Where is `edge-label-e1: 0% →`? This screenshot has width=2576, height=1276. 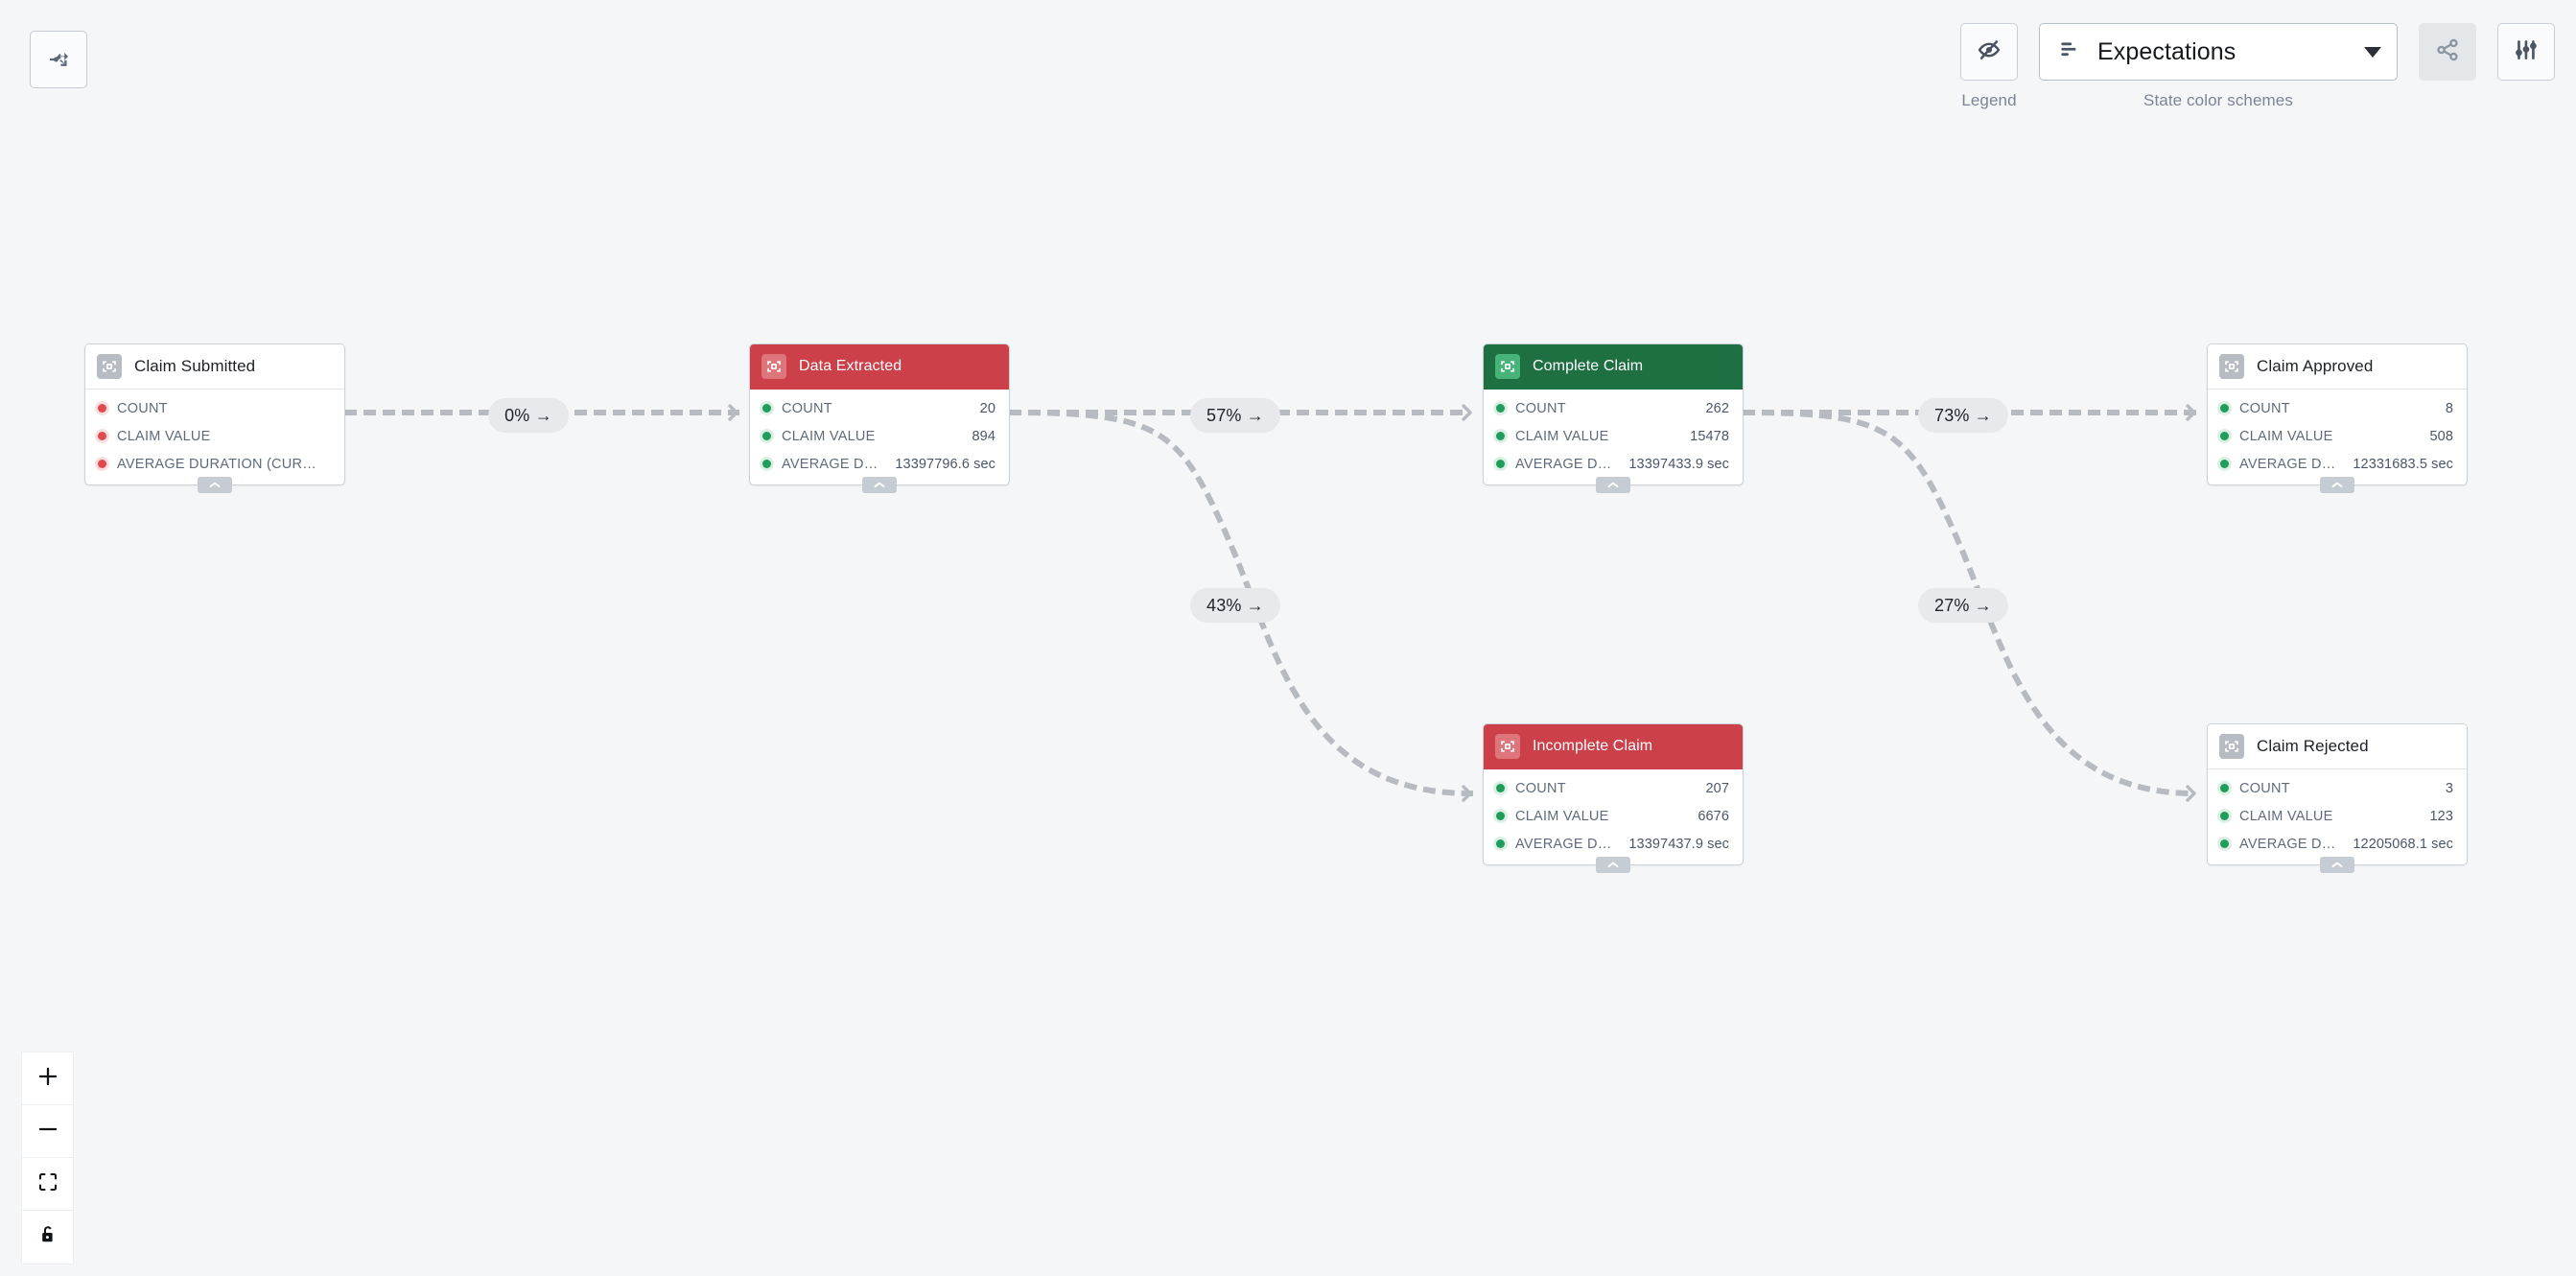
edge-label-e1: 0% → is located at coordinates (528, 415).